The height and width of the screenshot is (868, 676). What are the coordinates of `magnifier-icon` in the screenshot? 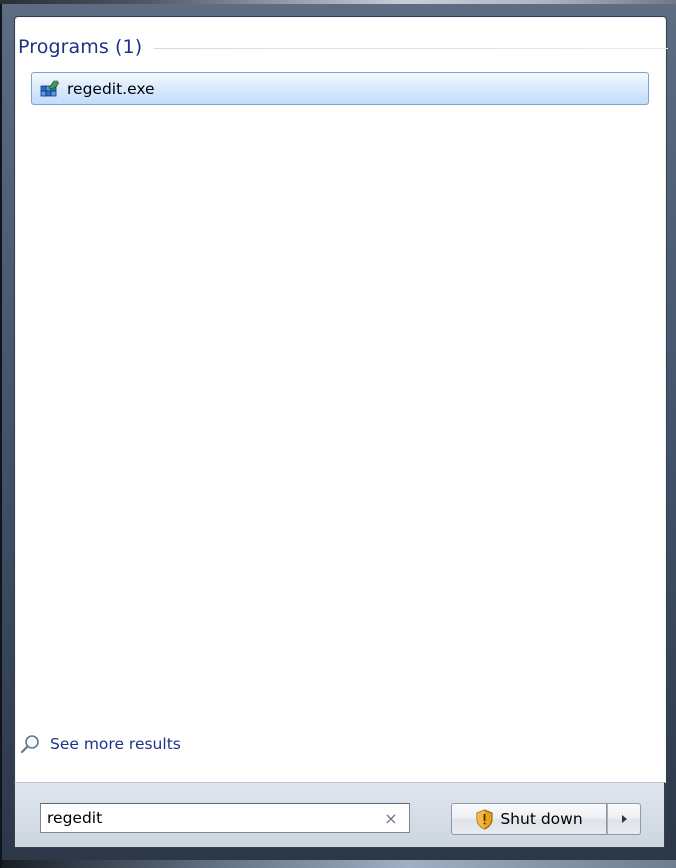 It's located at (29, 744).